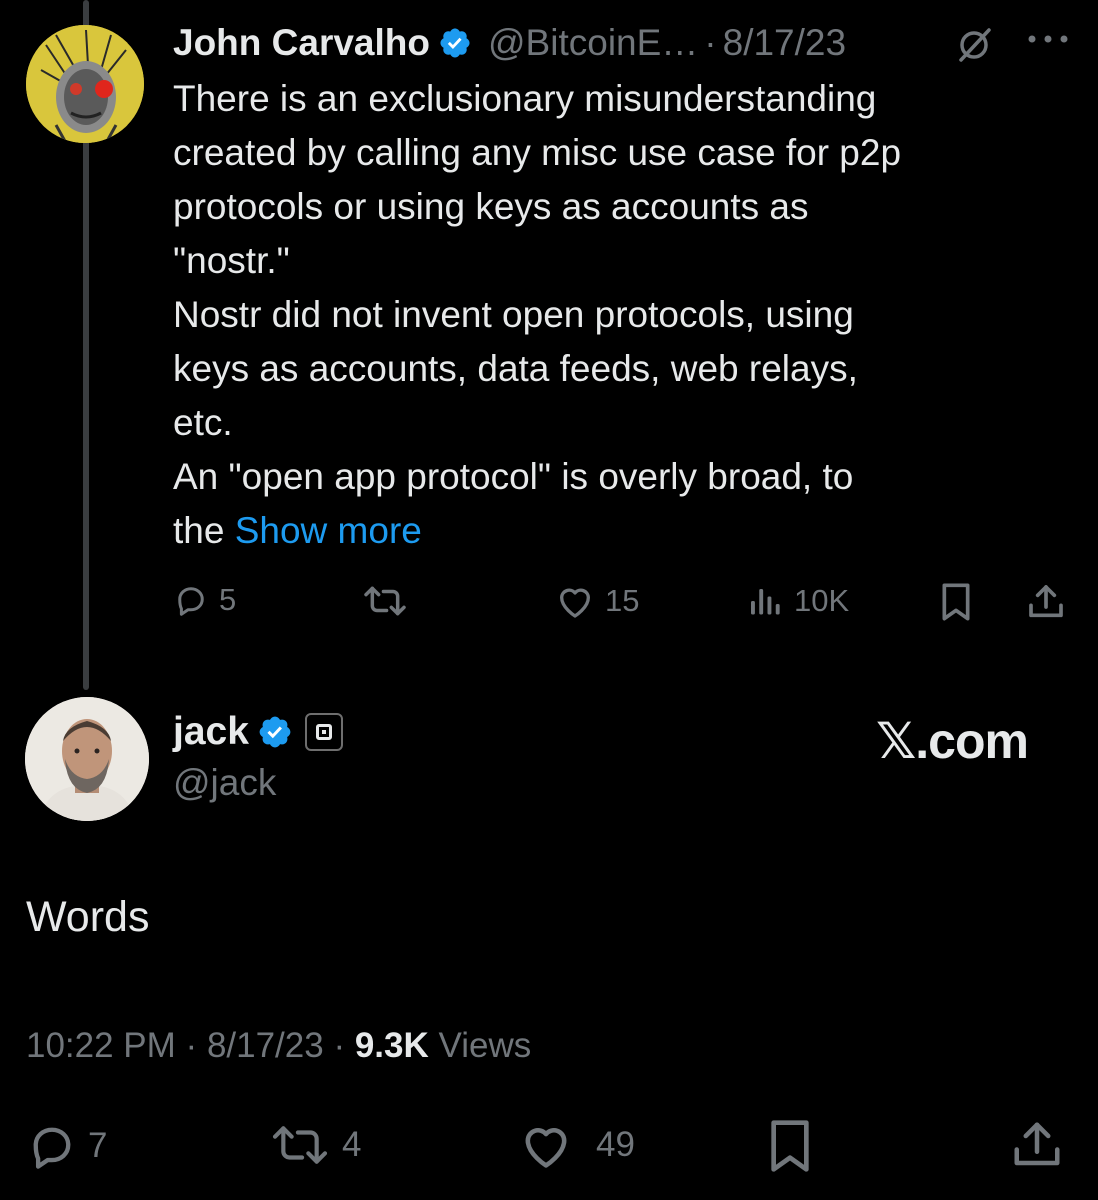 The image size is (1098, 1200). I want to click on grok-icon, so click(975, 44).